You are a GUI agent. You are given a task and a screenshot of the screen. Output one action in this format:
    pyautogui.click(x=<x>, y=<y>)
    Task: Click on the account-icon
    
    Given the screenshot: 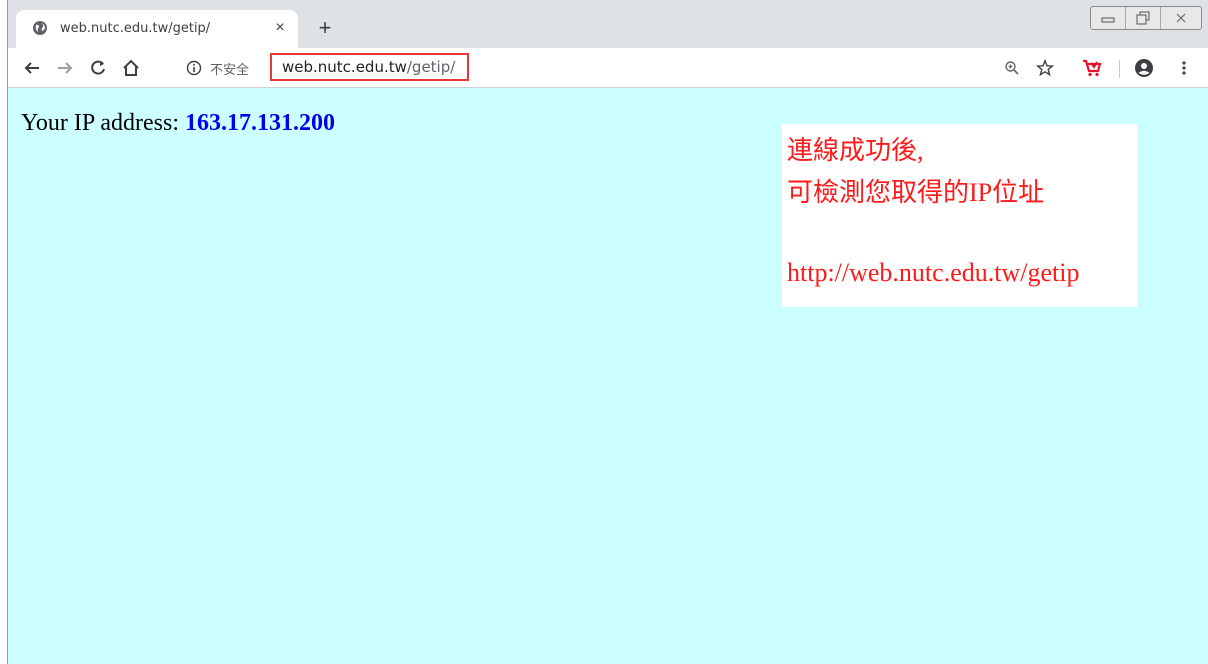 What is the action you would take?
    pyautogui.click(x=1144, y=68)
    